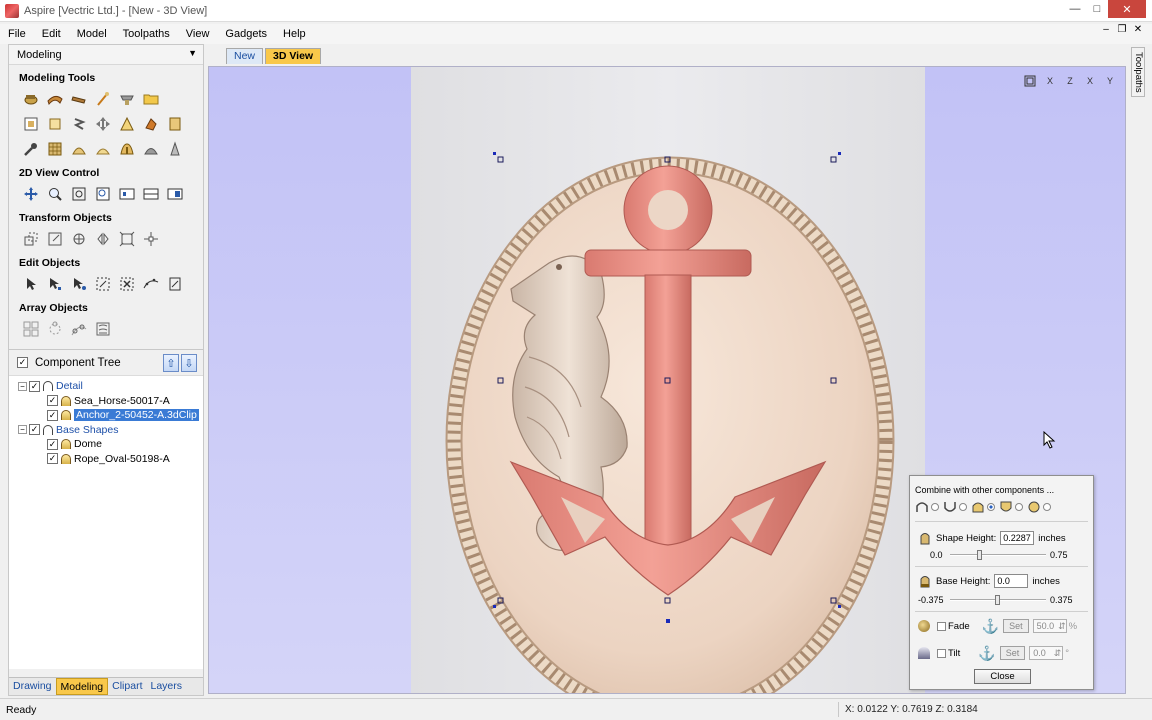  Describe the element at coordinates (79, 124) in the screenshot. I see `component-tree-icon` at that location.